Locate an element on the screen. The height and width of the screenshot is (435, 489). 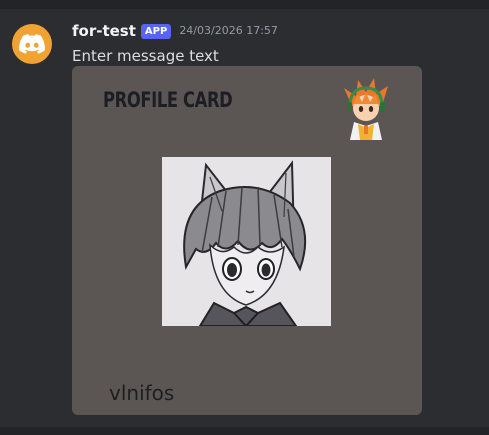
discord-logo-icon is located at coordinates (32, 44).